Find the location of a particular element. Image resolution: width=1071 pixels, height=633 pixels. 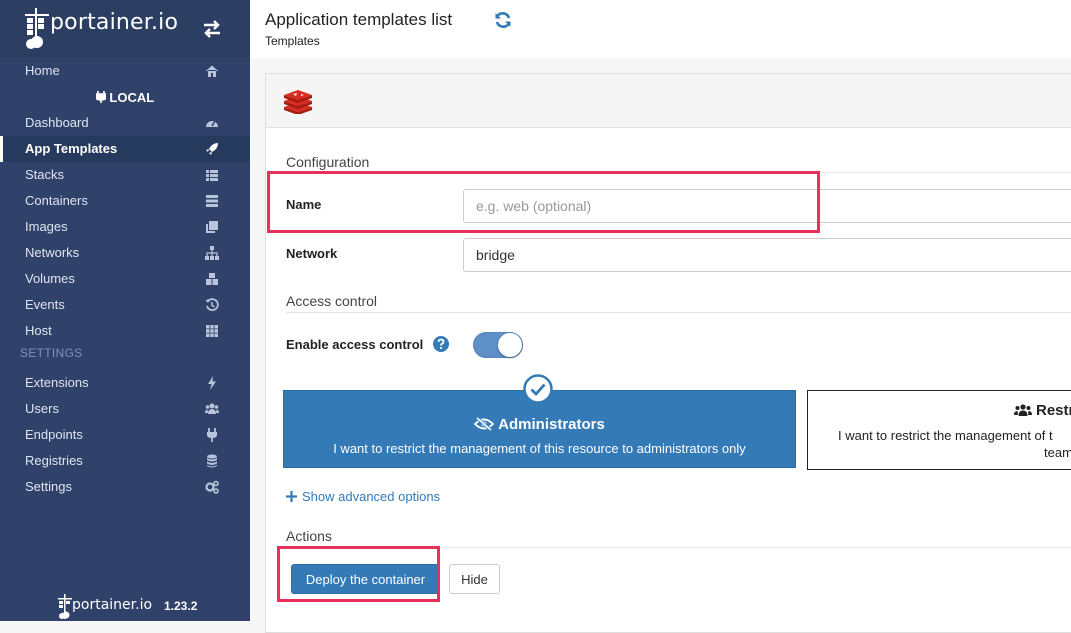

sidebar-item-stacks: Stacks is located at coordinates (125, 175).